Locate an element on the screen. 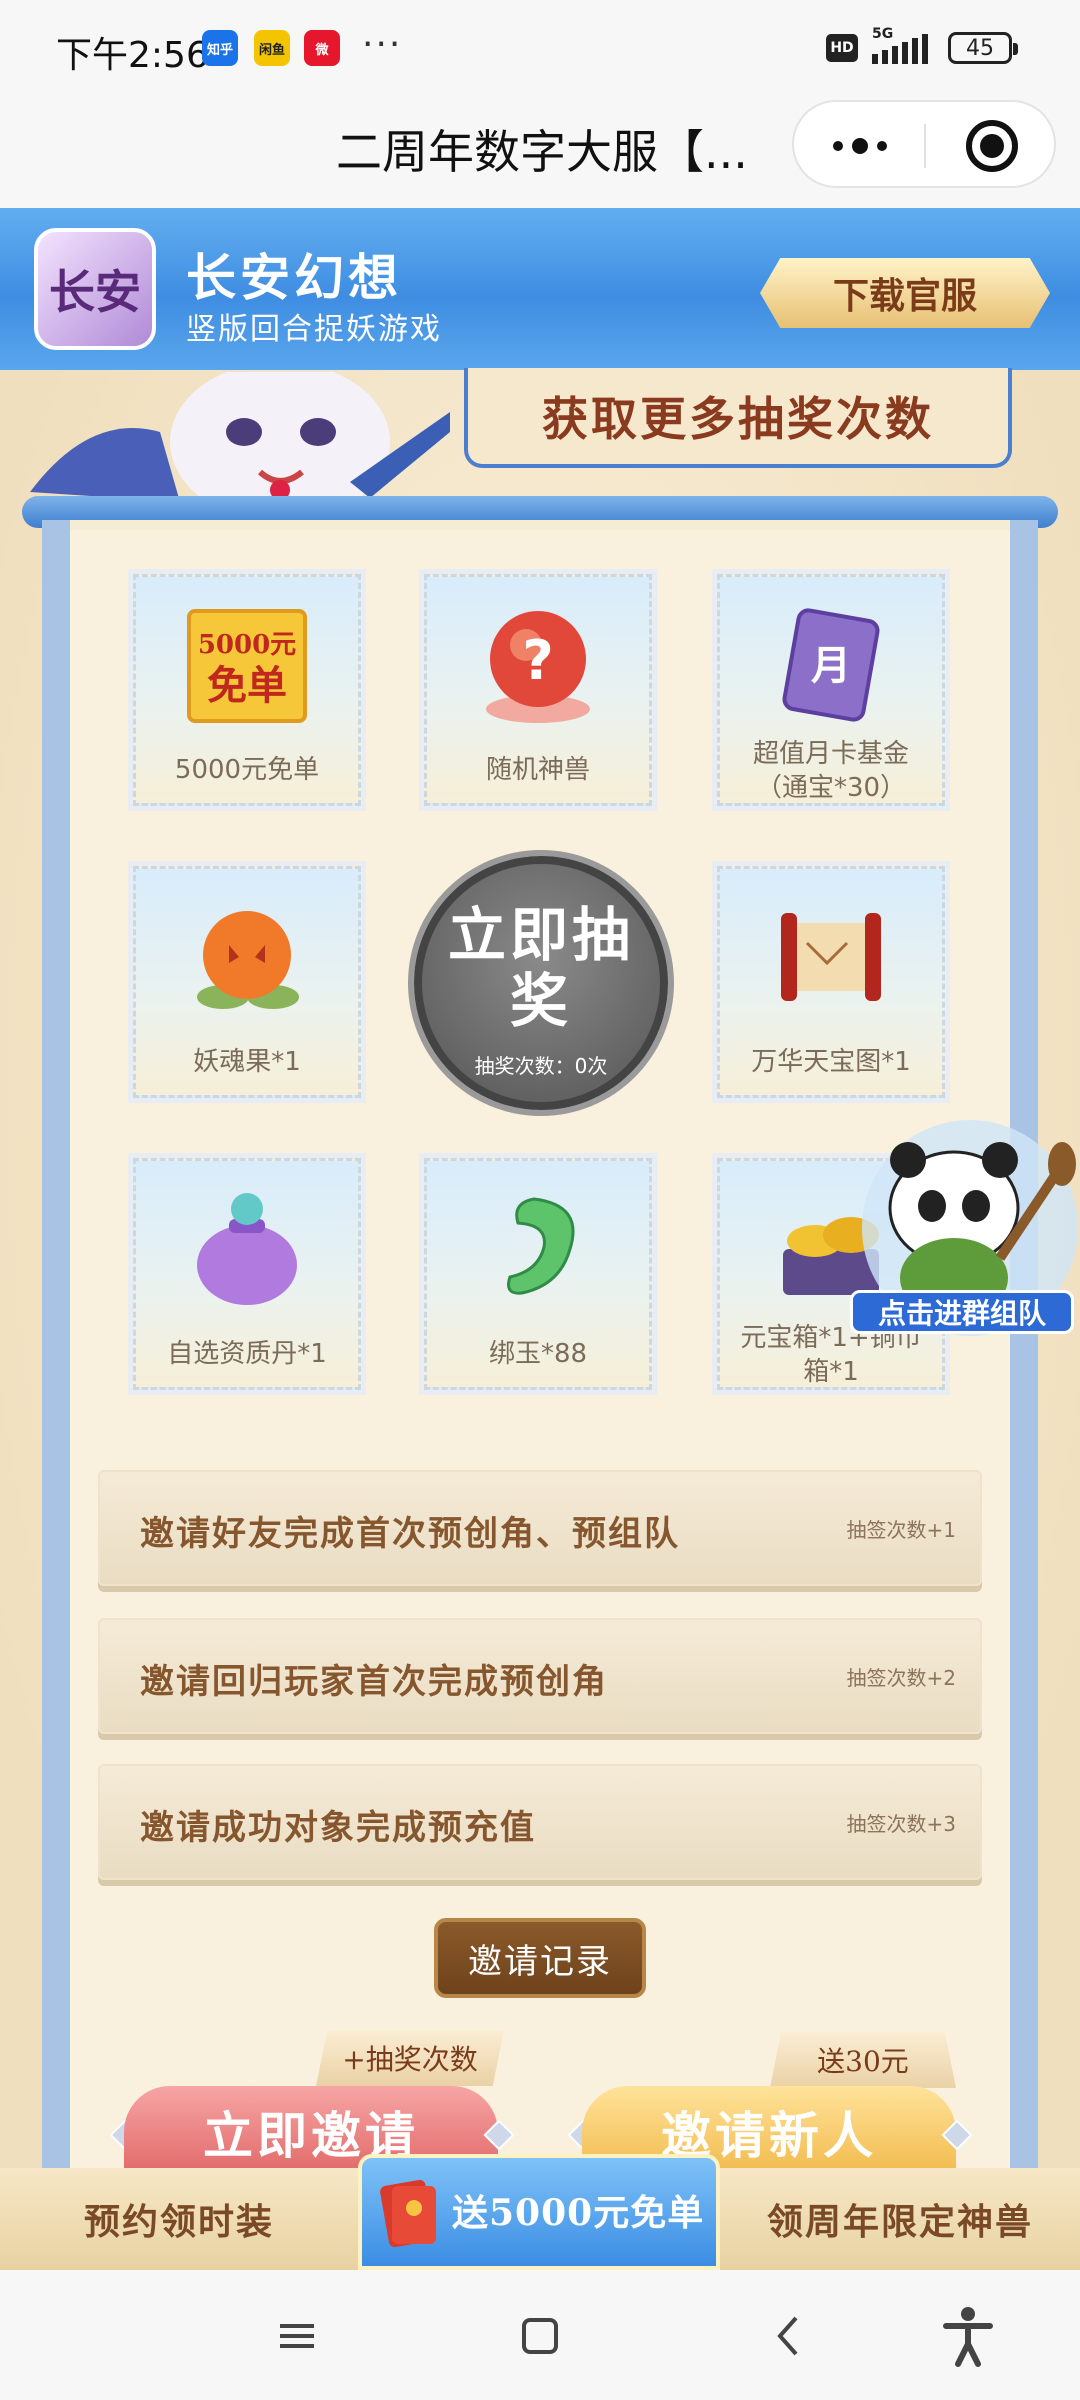 Image resolution: width=1080 pixels, height=2400 pixels. more-notifications-icon: ··· is located at coordinates (382, 44).